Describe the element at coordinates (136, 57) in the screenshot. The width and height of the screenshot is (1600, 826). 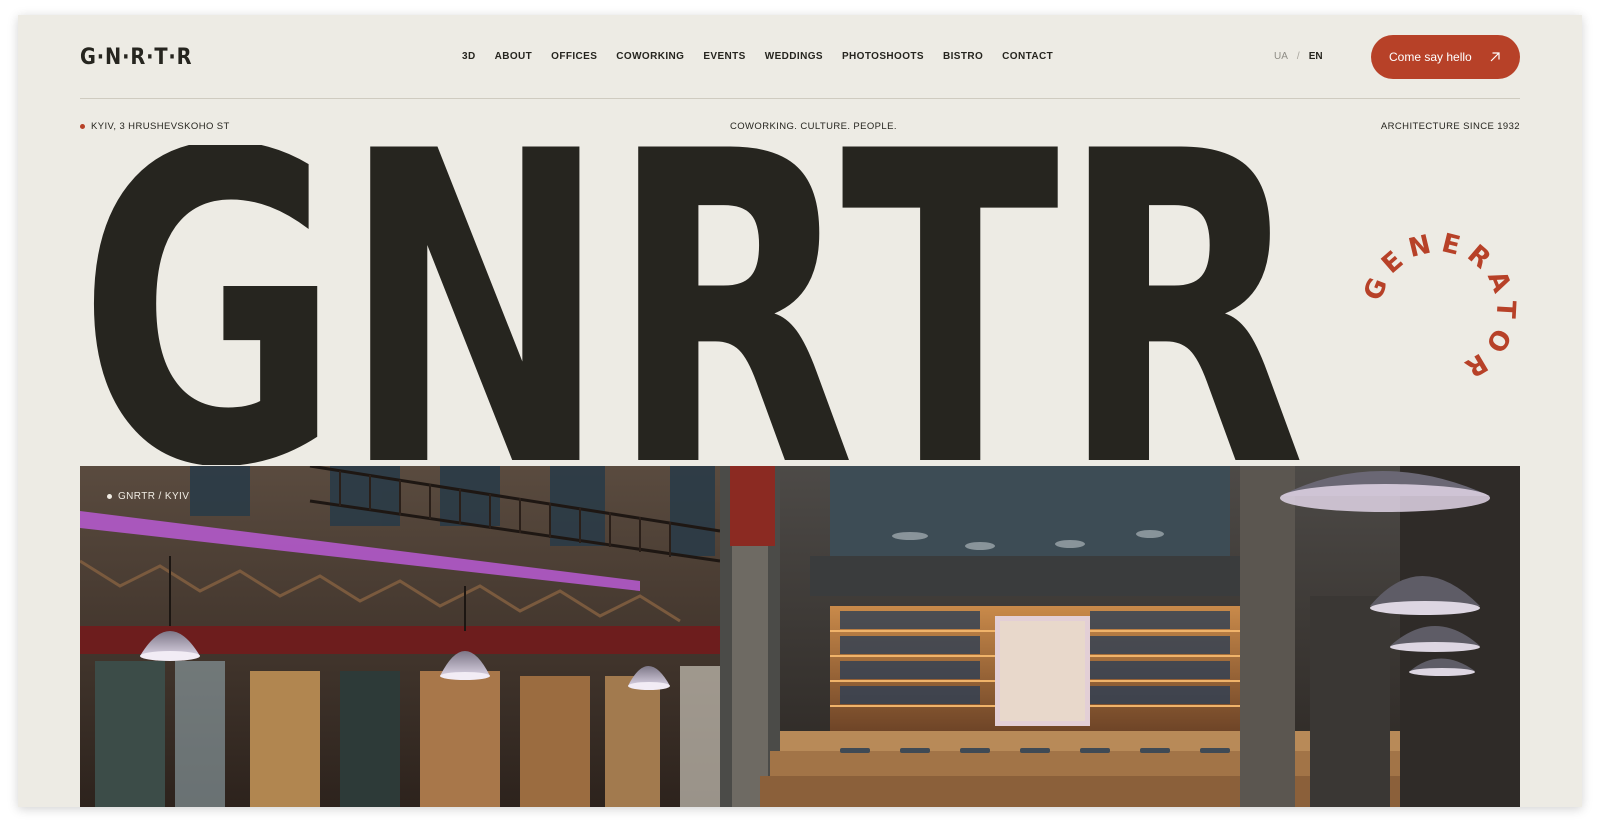
I see `logo: G·N·R·T·R` at that location.